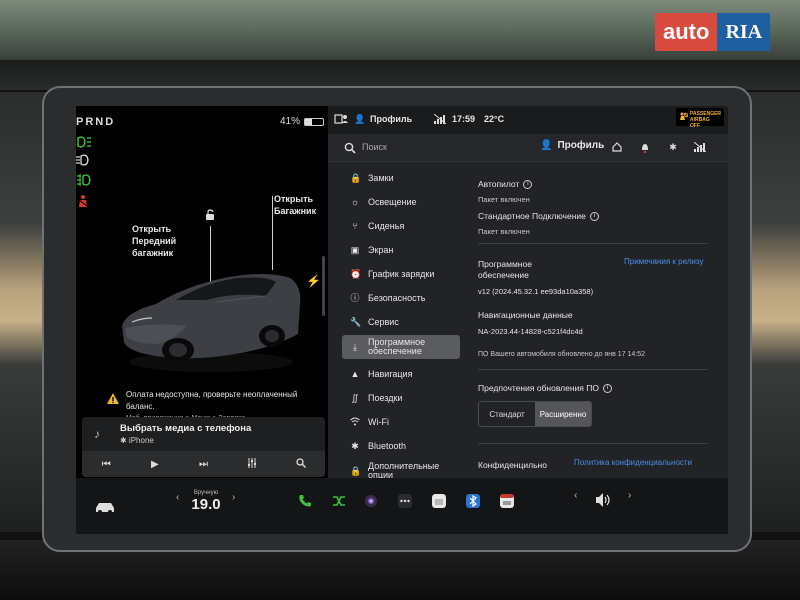 The image size is (800, 600). Describe the element at coordinates (673, 148) in the screenshot. I see `bluetooth-header-icon: ✱` at that location.